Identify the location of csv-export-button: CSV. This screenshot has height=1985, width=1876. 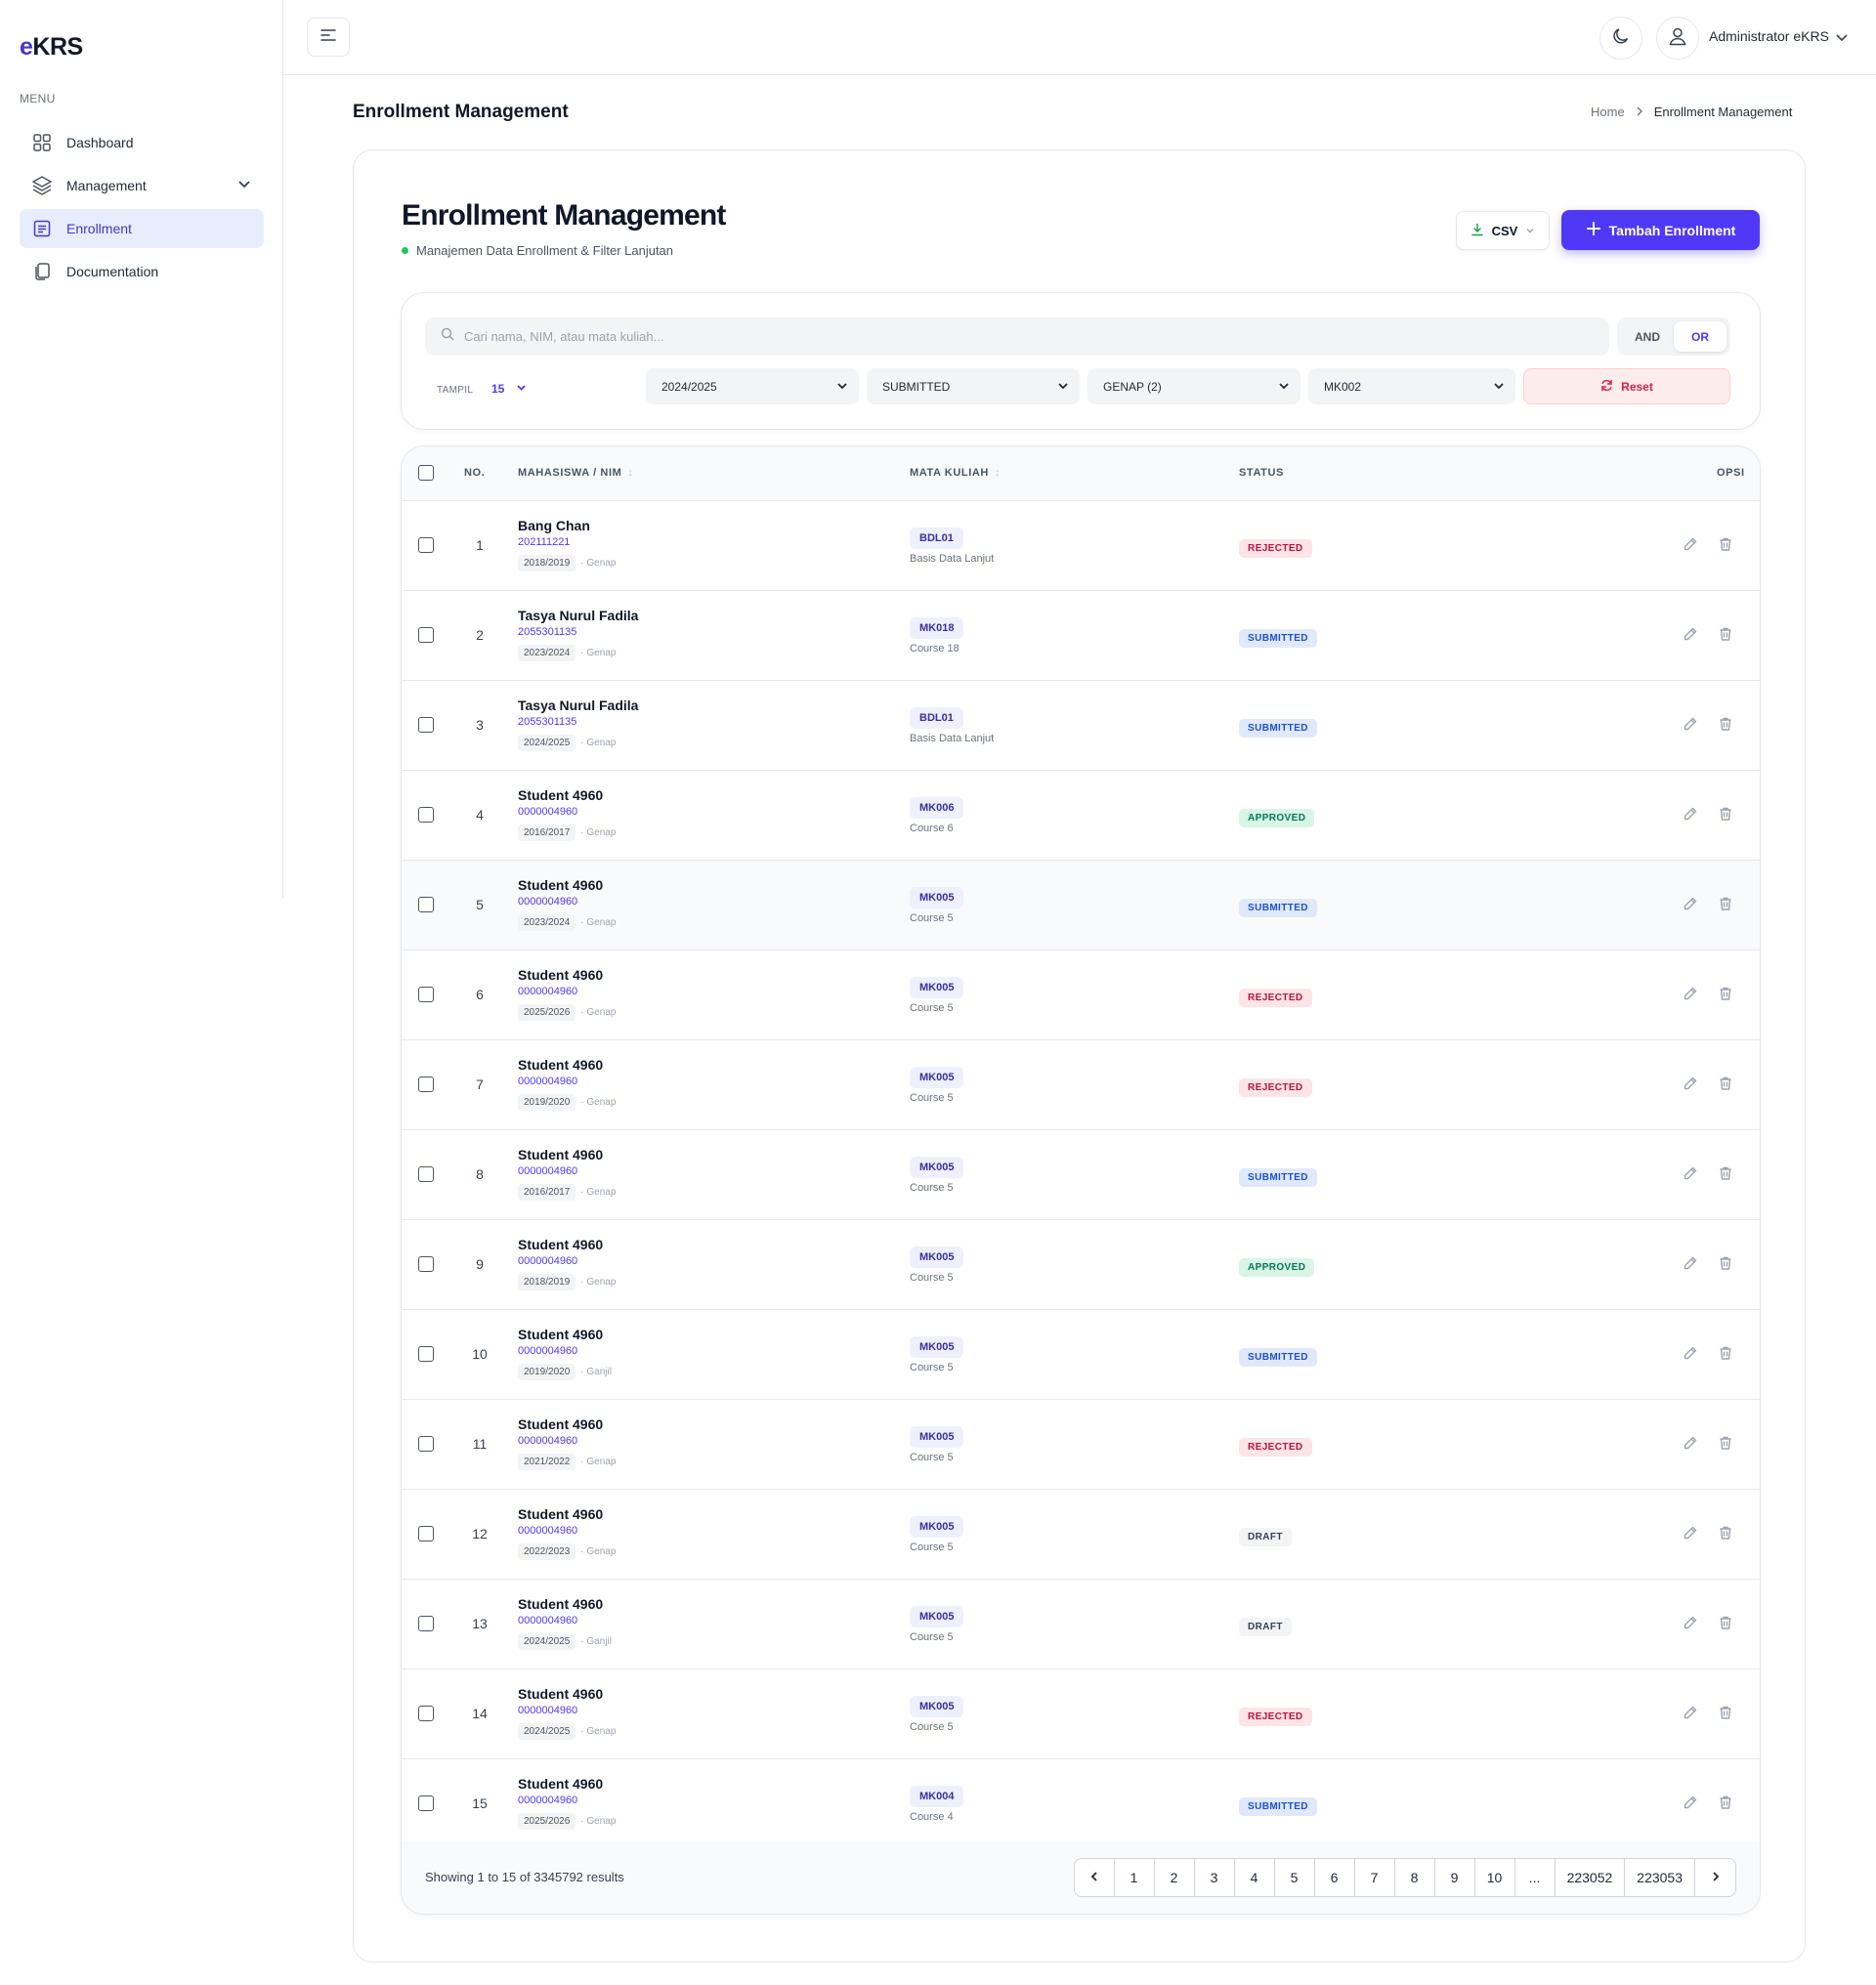
(1503, 230).